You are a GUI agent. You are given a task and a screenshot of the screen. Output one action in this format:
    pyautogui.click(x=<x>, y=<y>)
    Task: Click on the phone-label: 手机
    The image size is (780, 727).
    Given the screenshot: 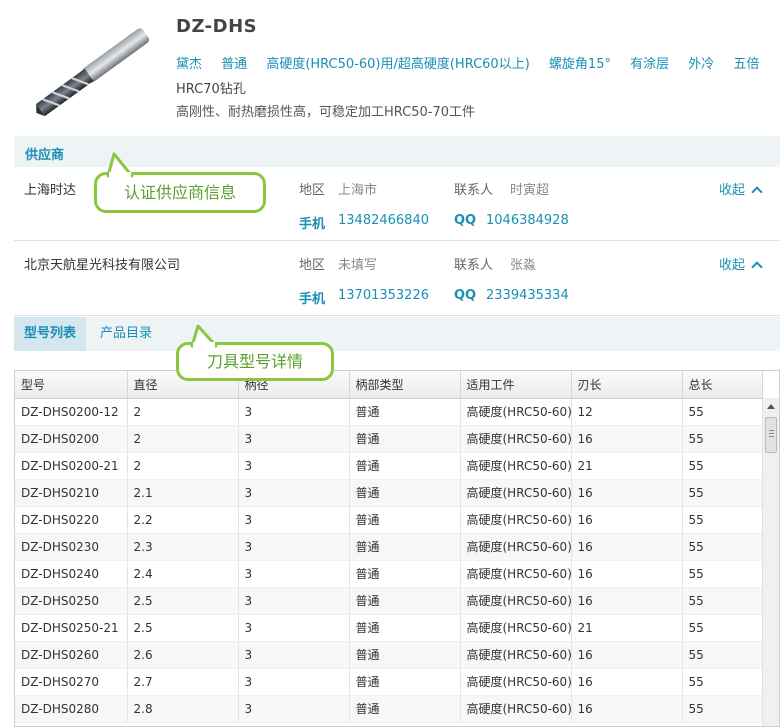 What is the action you would take?
    pyautogui.click(x=312, y=299)
    